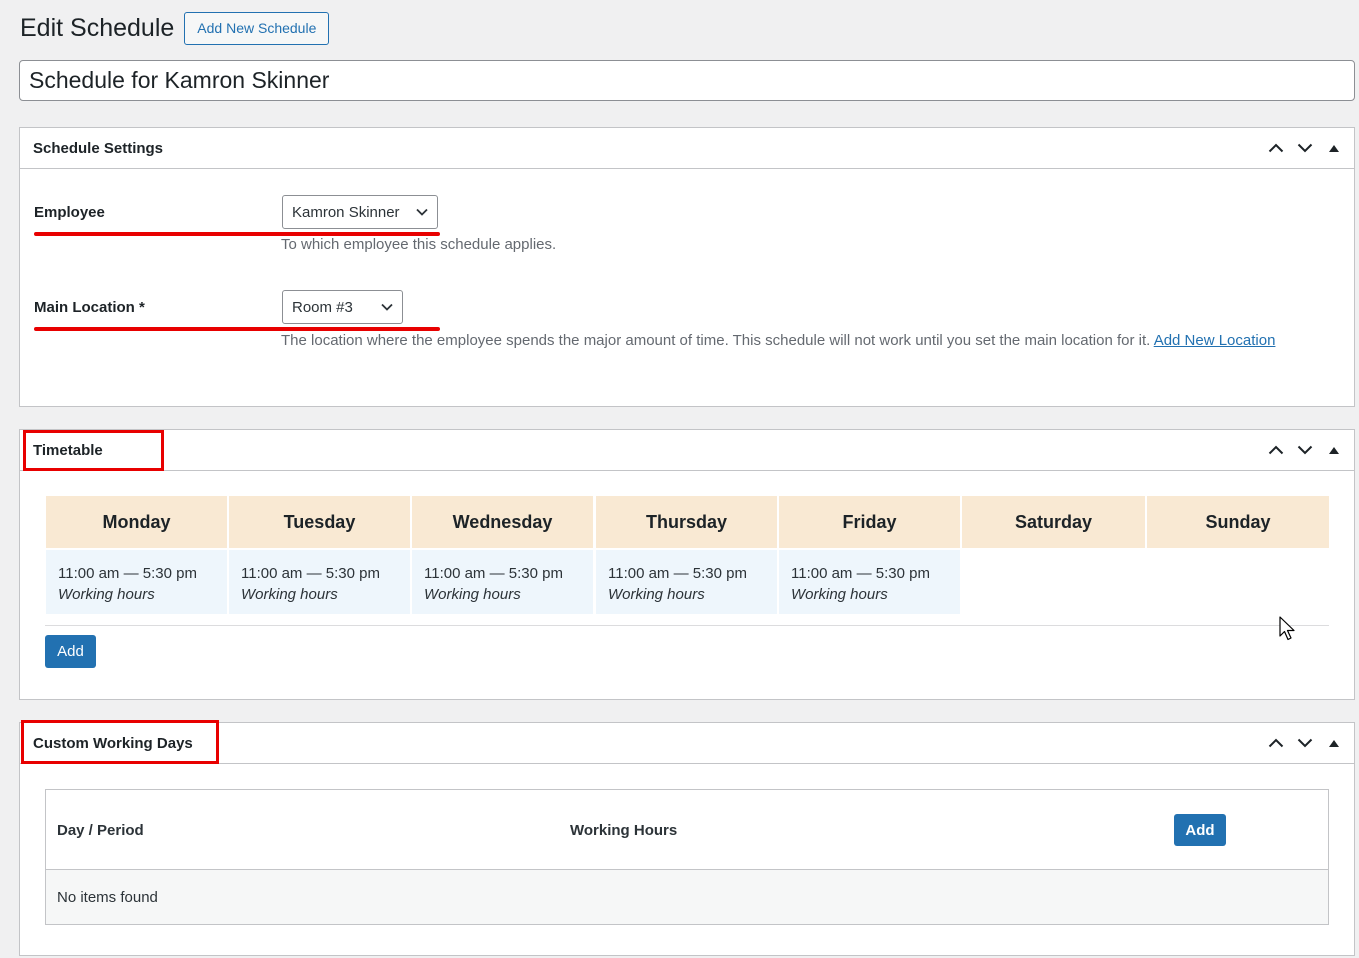  Describe the element at coordinates (502, 522) in the screenshot. I see `day-header-wednesday: Wednesday` at that location.